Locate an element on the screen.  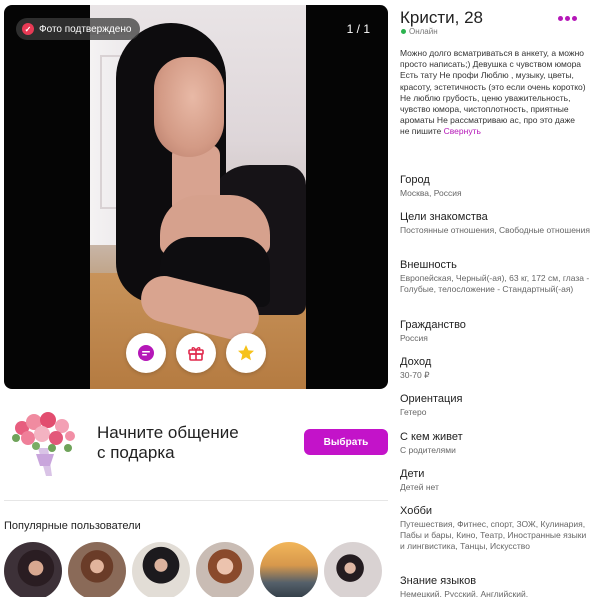
choose-gift-button: Выбрать is located at coordinates (346, 442).